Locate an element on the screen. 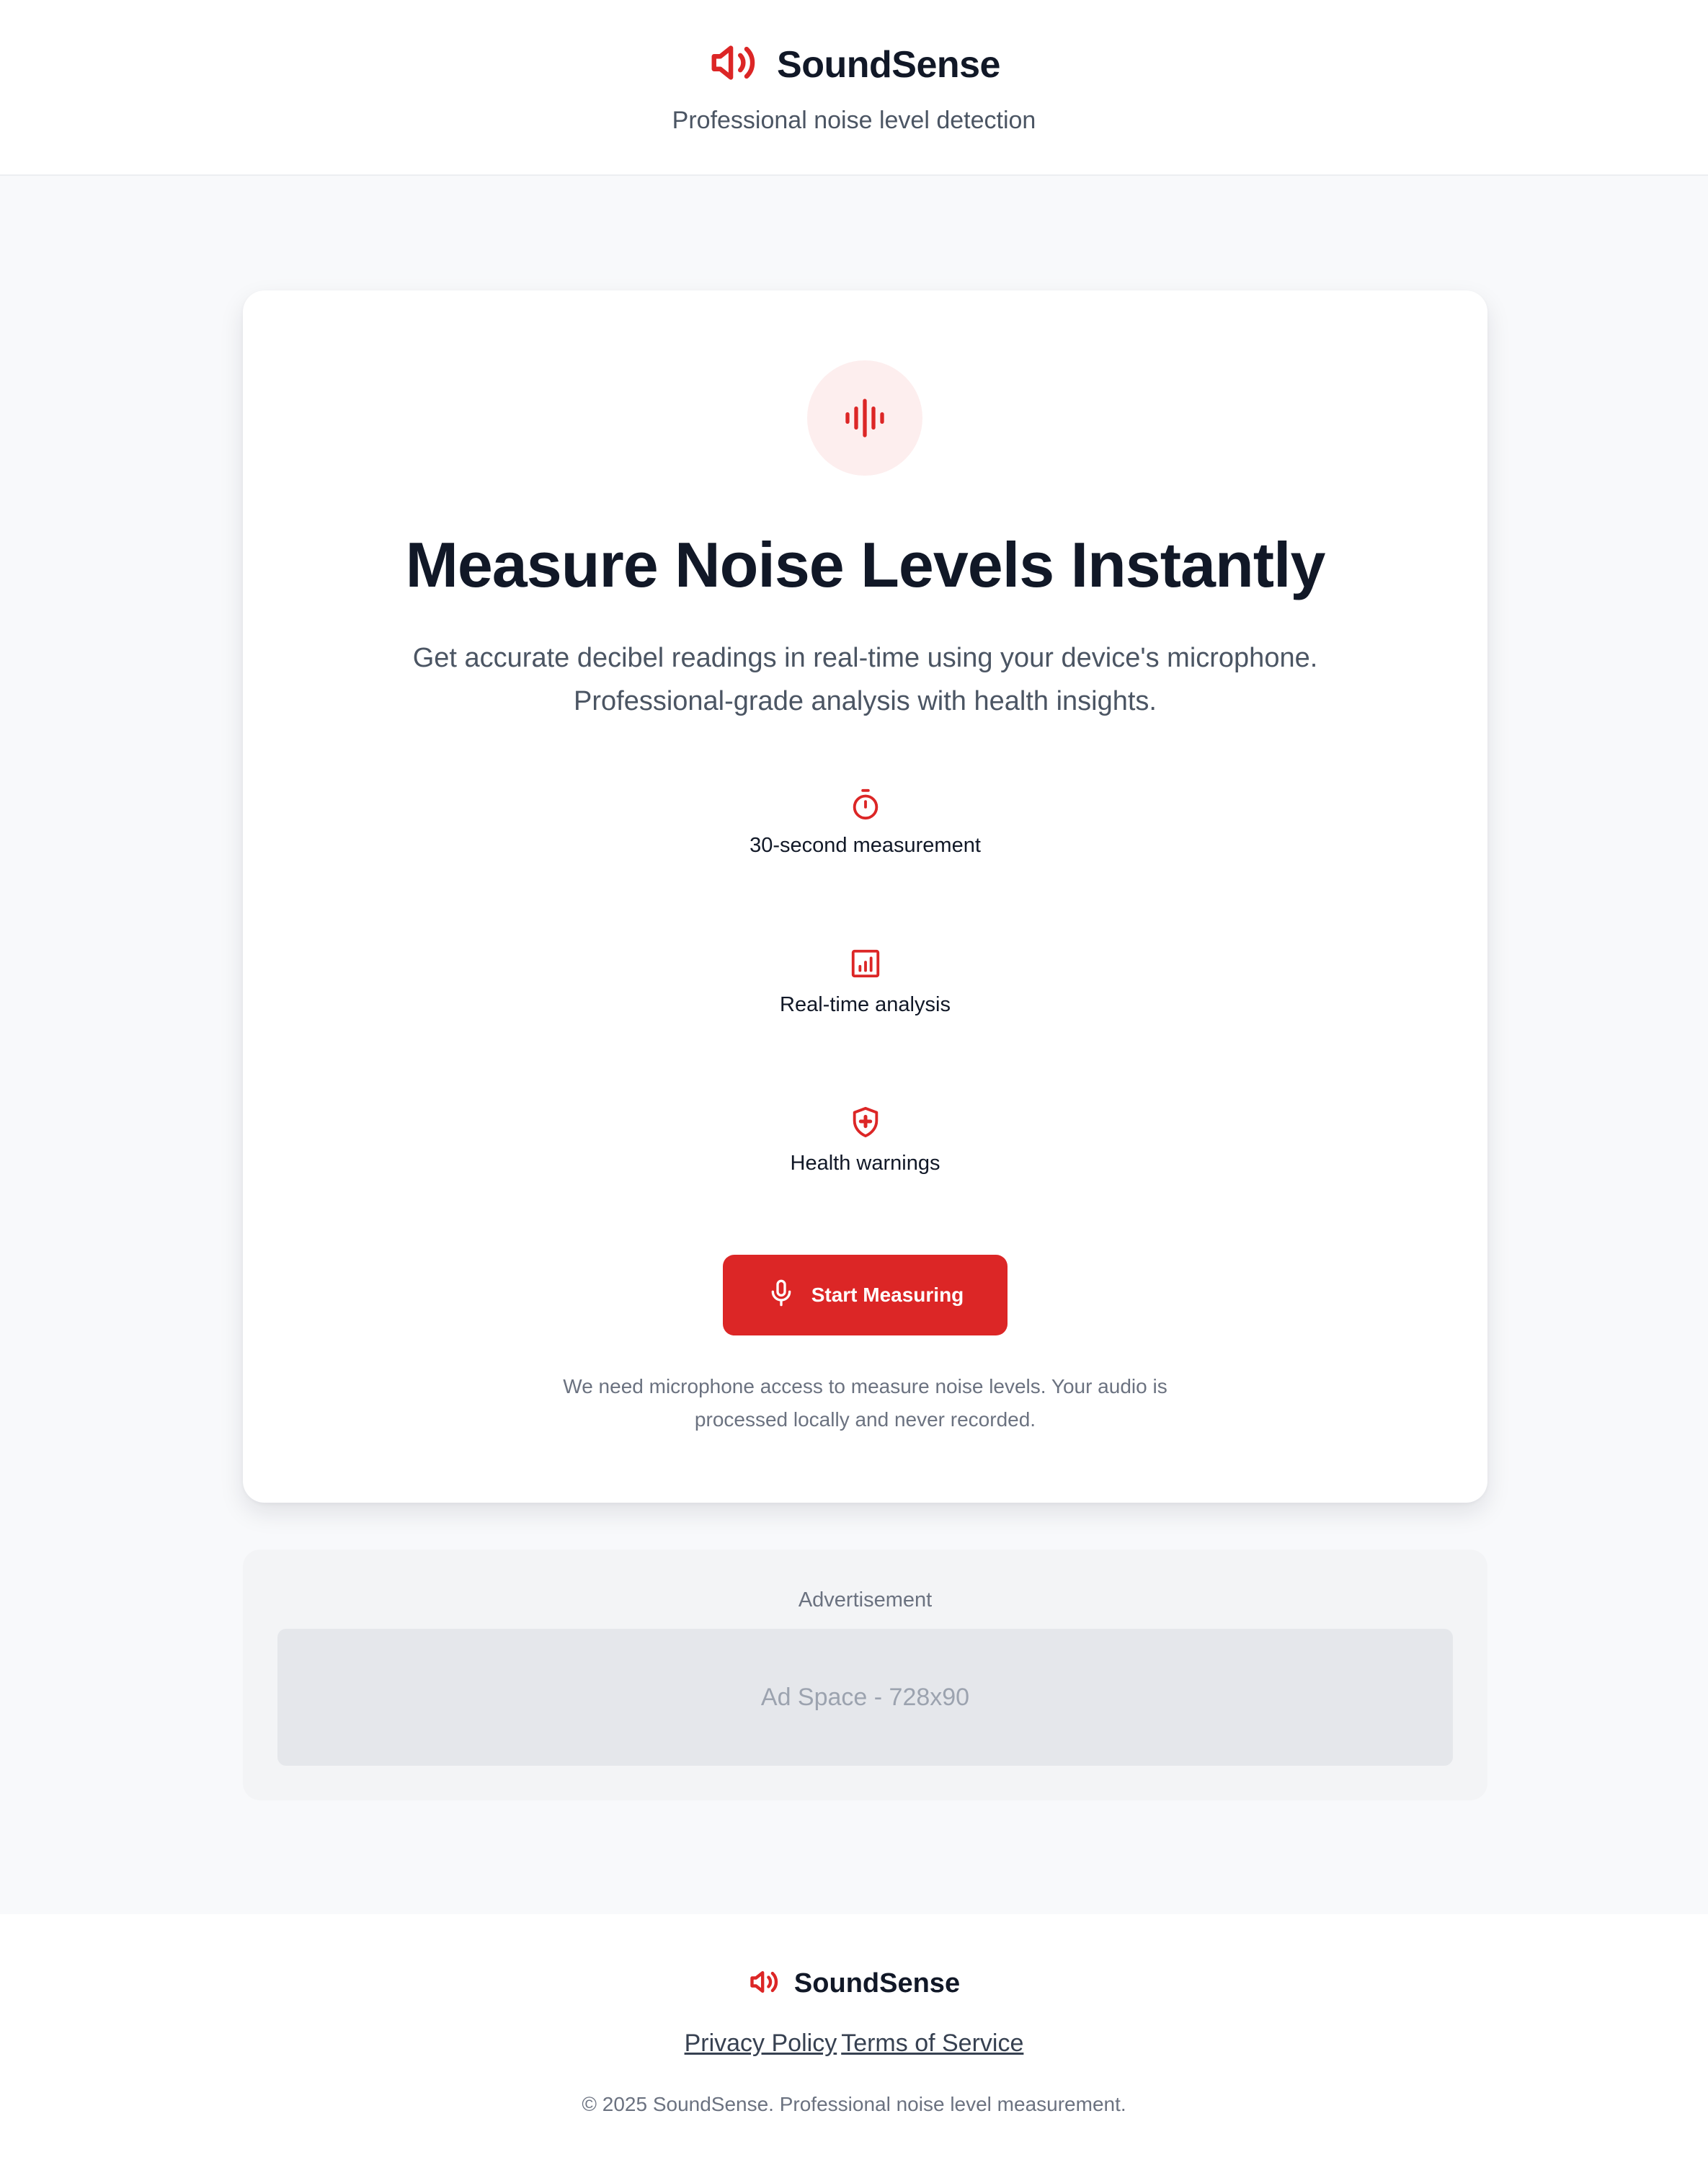  feature-item: Real-time analysis is located at coordinates (865, 982).